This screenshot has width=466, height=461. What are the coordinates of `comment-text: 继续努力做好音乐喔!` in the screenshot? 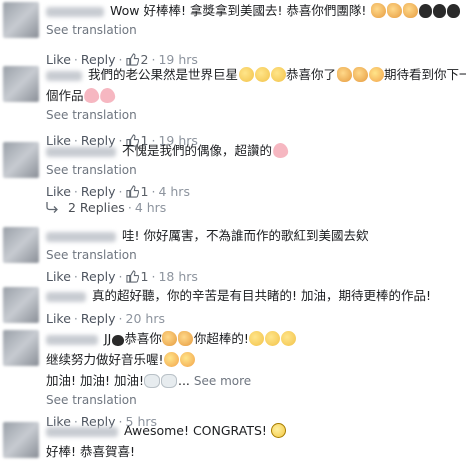 It's located at (105, 359).